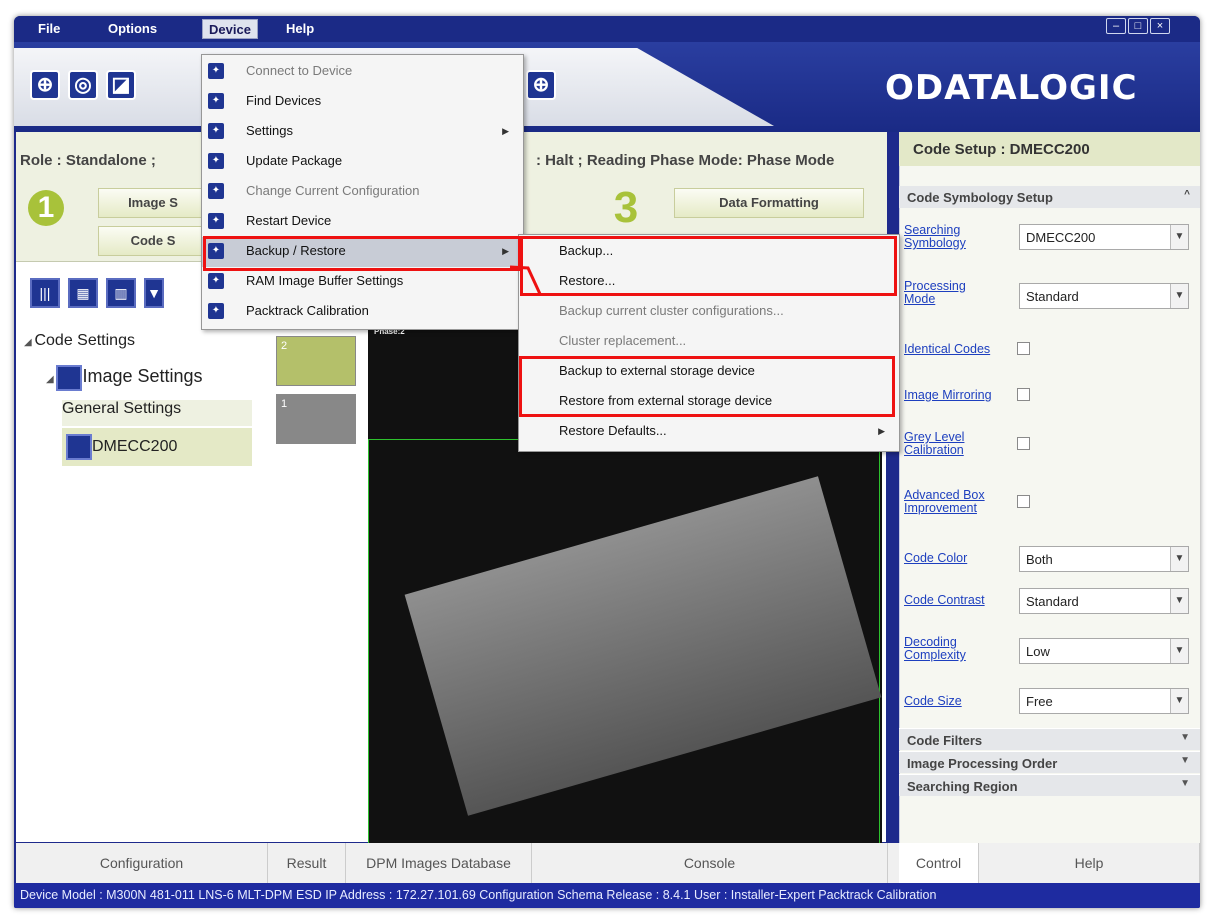 The image size is (1210, 918). Describe the element at coordinates (1104, 651) in the screenshot. I see `decoding-complexity-select: Low ▼` at that location.